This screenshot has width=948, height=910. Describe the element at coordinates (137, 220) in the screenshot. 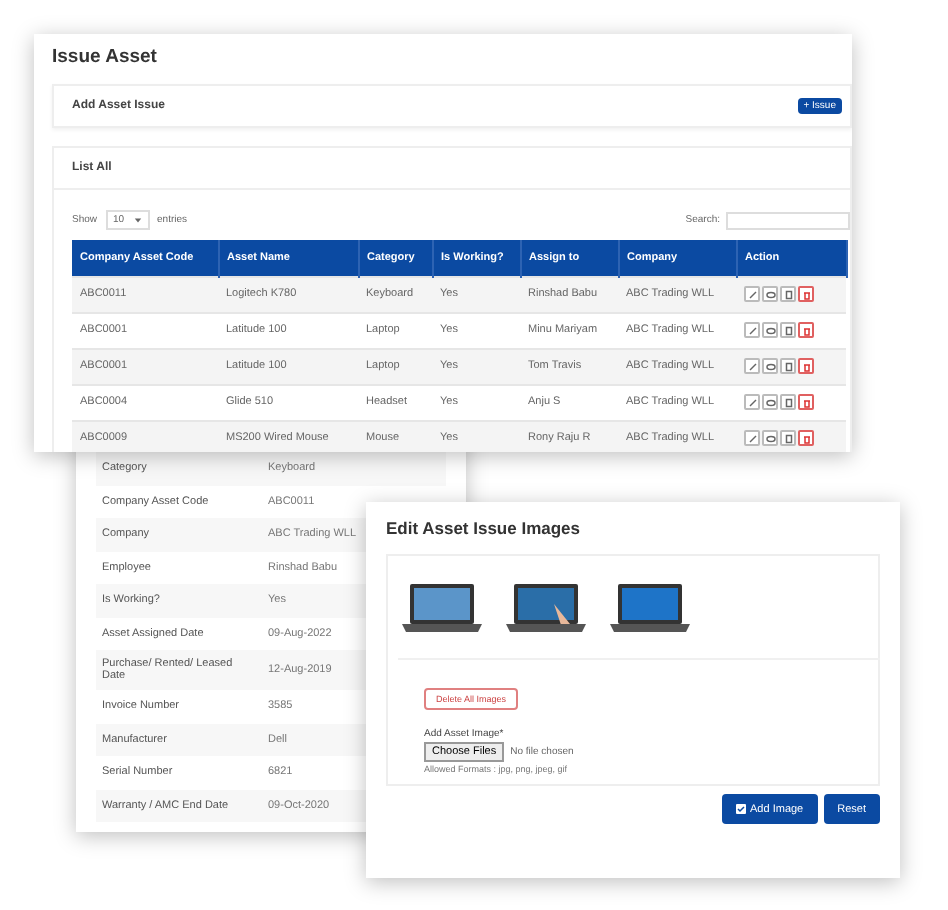

I see `caret-icon` at that location.